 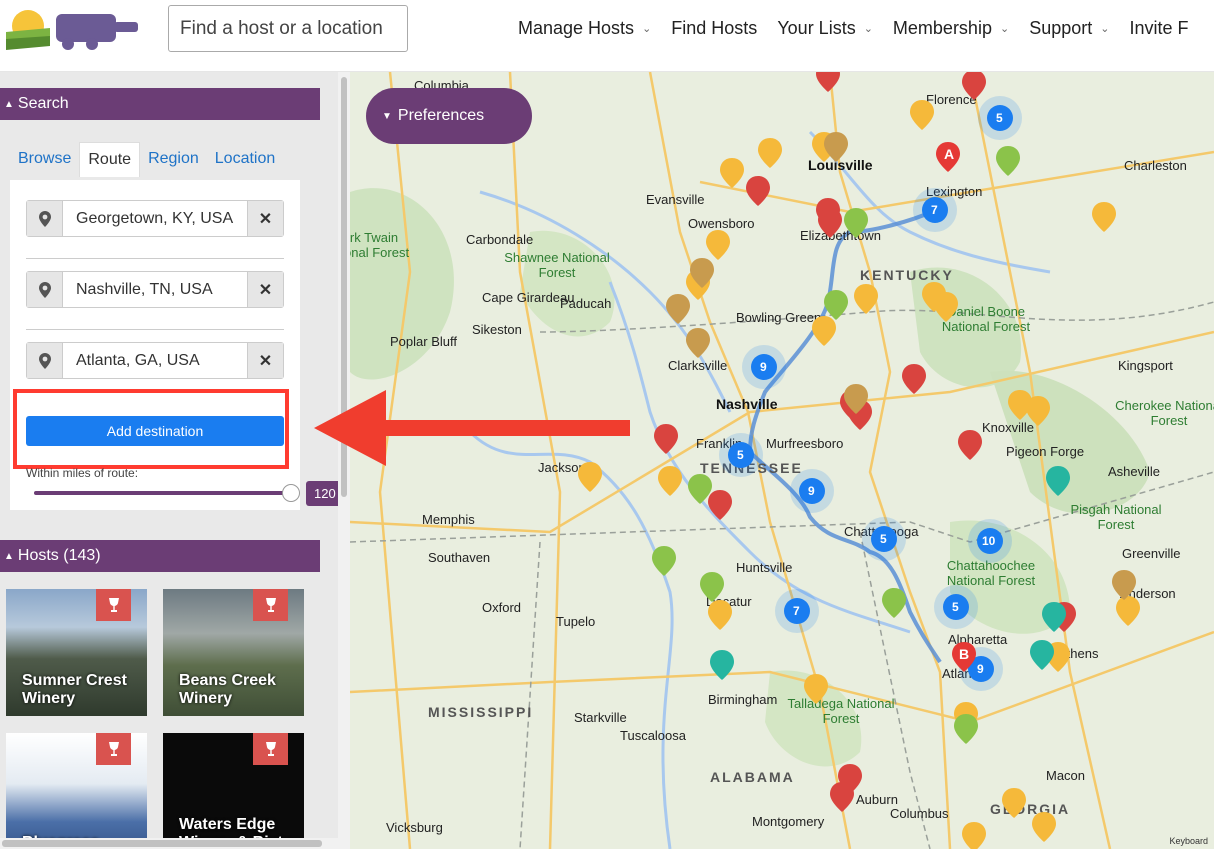 I want to click on nav-label: Find Hosts, so click(x=714, y=28).